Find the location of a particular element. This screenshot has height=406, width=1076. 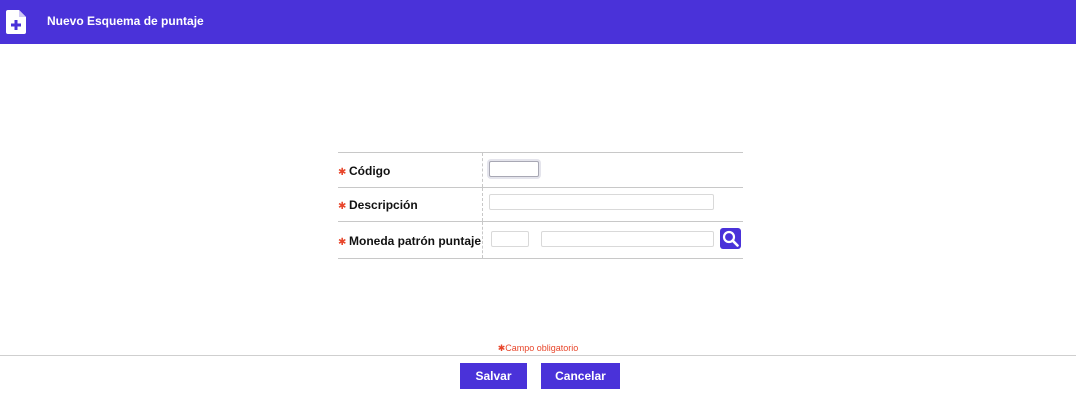

footer-divider is located at coordinates (538, 355).